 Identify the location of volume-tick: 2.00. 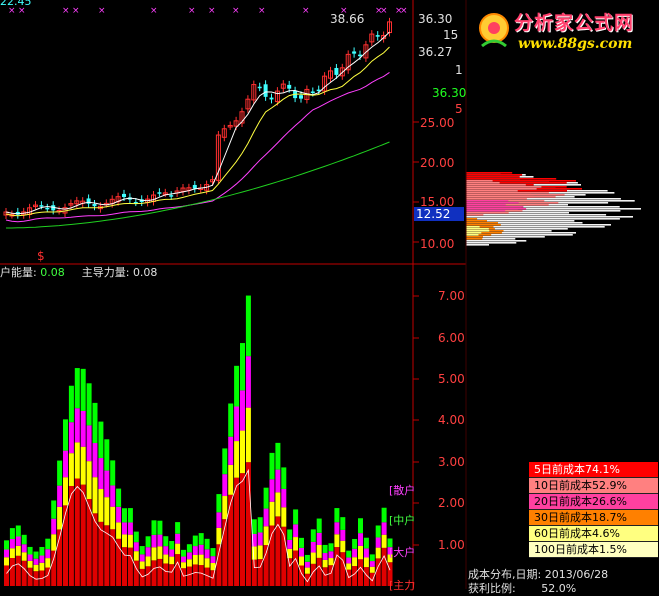
(451, 503).